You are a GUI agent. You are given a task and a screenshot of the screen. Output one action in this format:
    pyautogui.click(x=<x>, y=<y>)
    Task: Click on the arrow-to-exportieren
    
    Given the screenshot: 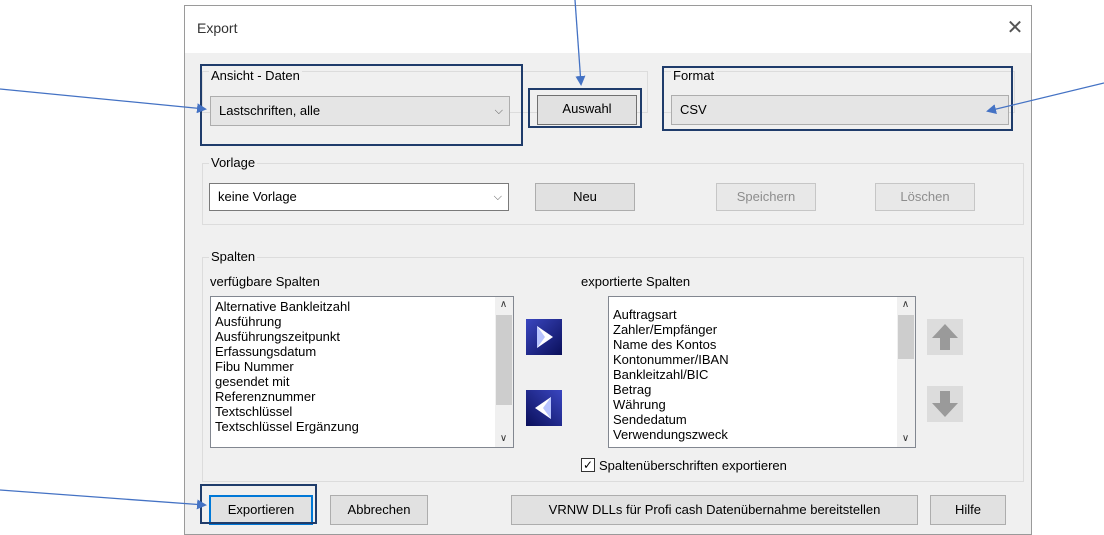 What is the action you would take?
    pyautogui.click(x=103, y=499)
    